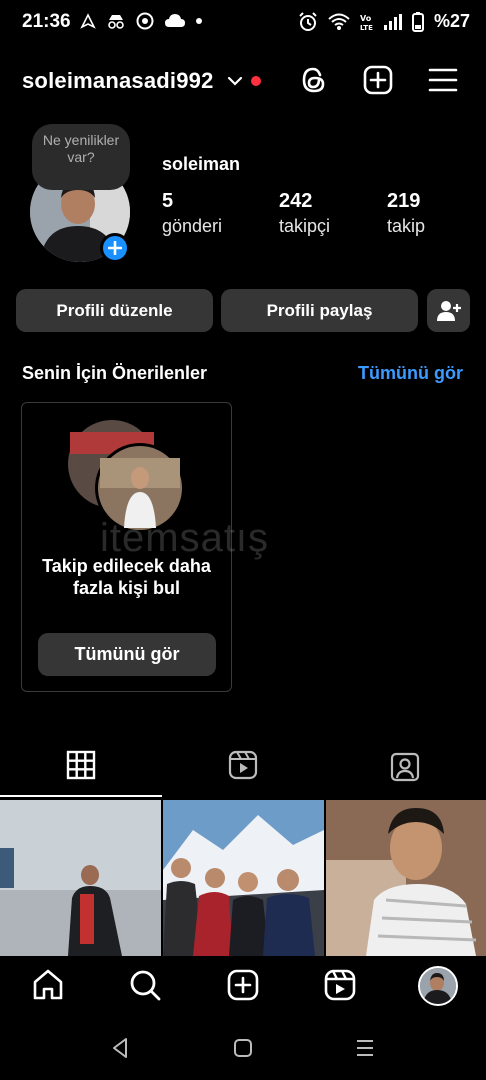 The width and height of the screenshot is (486, 1080). Describe the element at coordinates (115, 373) in the screenshot. I see `suggestions-title: Senin İçin Önerilenler` at that location.